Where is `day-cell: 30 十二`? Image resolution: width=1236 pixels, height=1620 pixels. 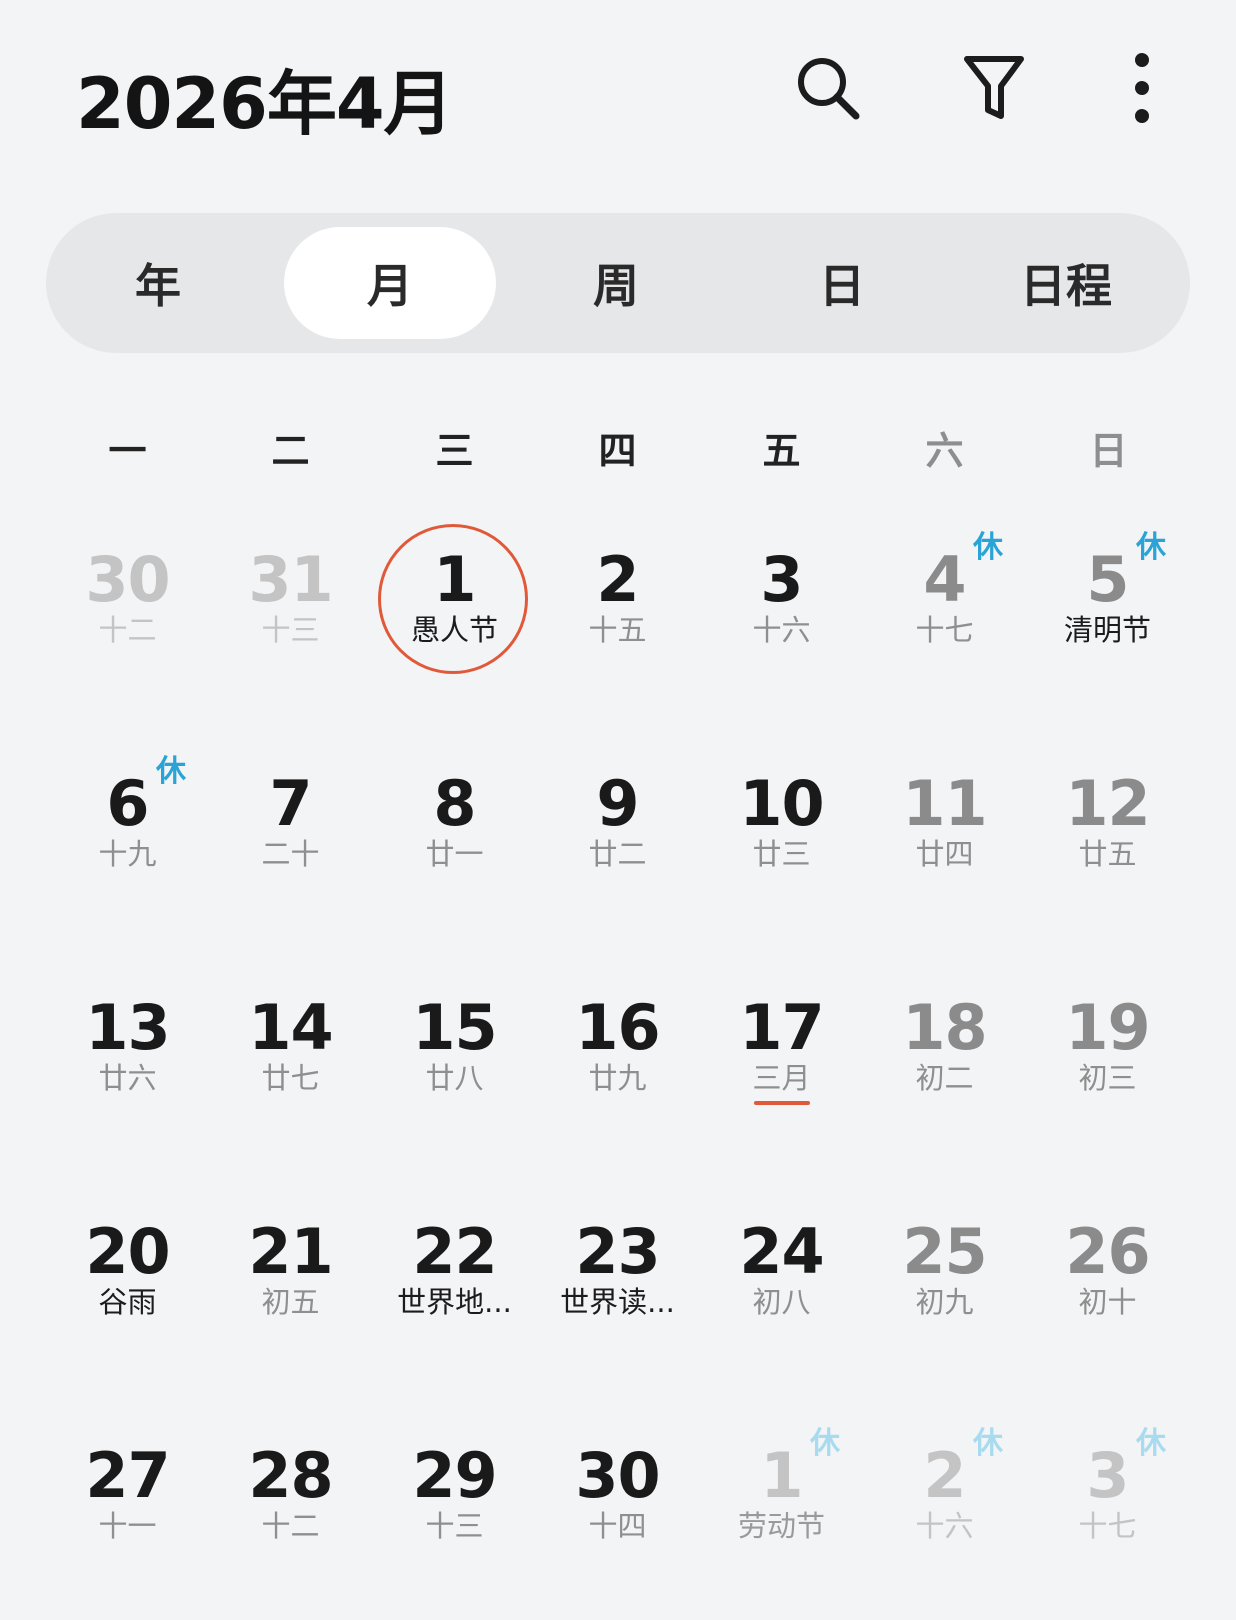
day-cell: 30 十二 is located at coordinates (127, 612).